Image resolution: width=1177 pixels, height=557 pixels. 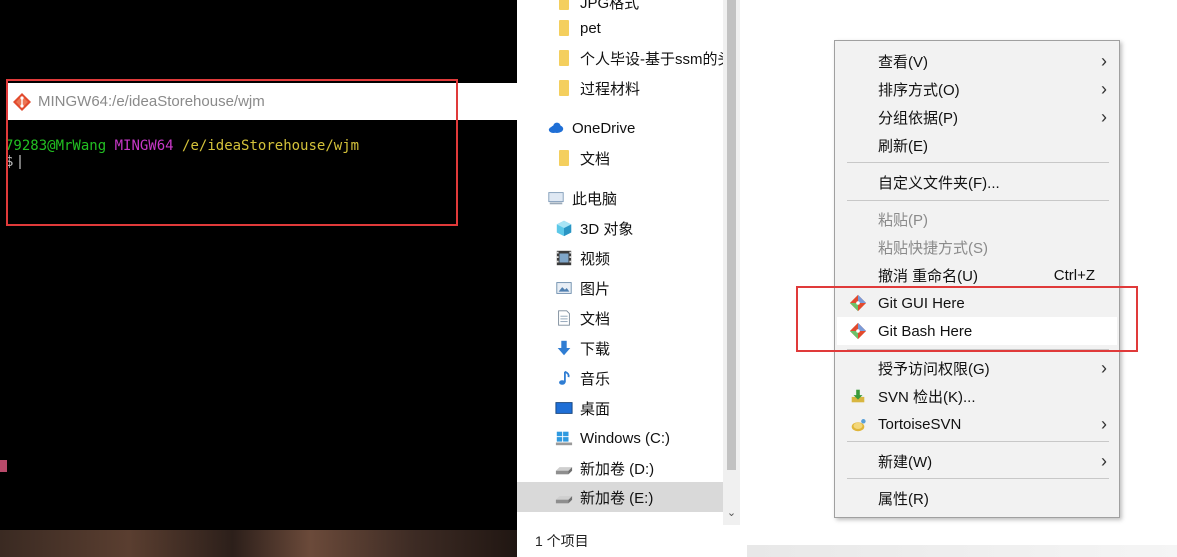 I want to click on menu-item-label: 刷新(E), so click(x=903, y=146).